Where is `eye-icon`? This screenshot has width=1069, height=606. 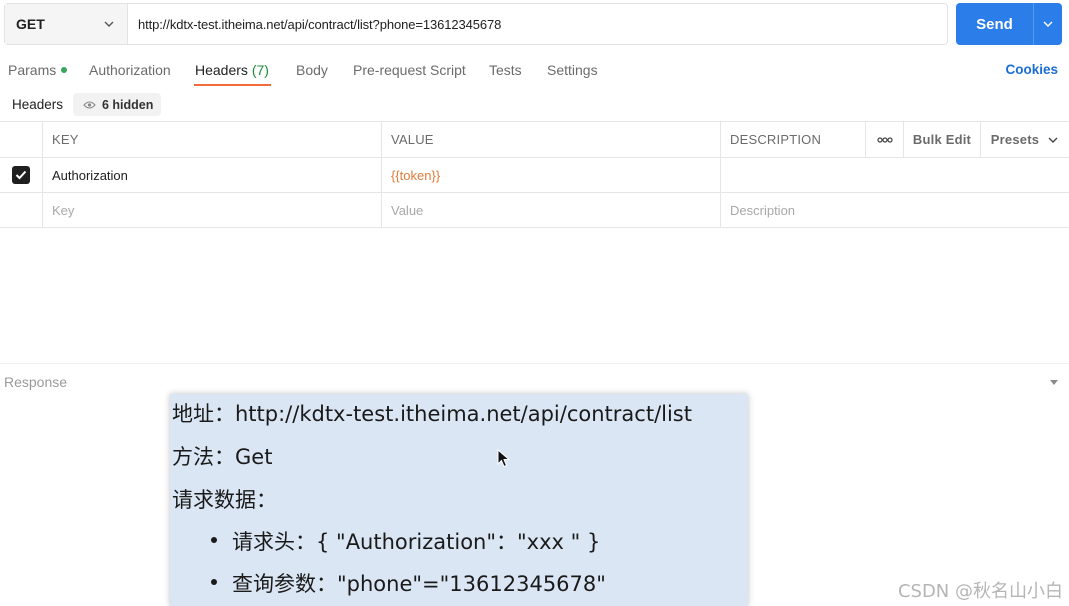 eye-icon is located at coordinates (89, 104).